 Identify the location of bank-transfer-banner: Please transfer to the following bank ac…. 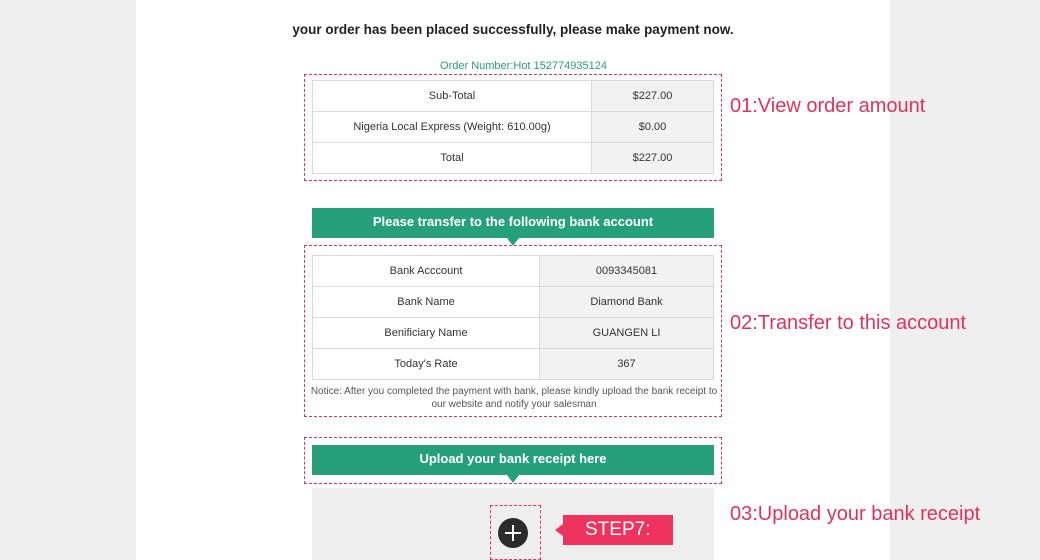
(513, 227).